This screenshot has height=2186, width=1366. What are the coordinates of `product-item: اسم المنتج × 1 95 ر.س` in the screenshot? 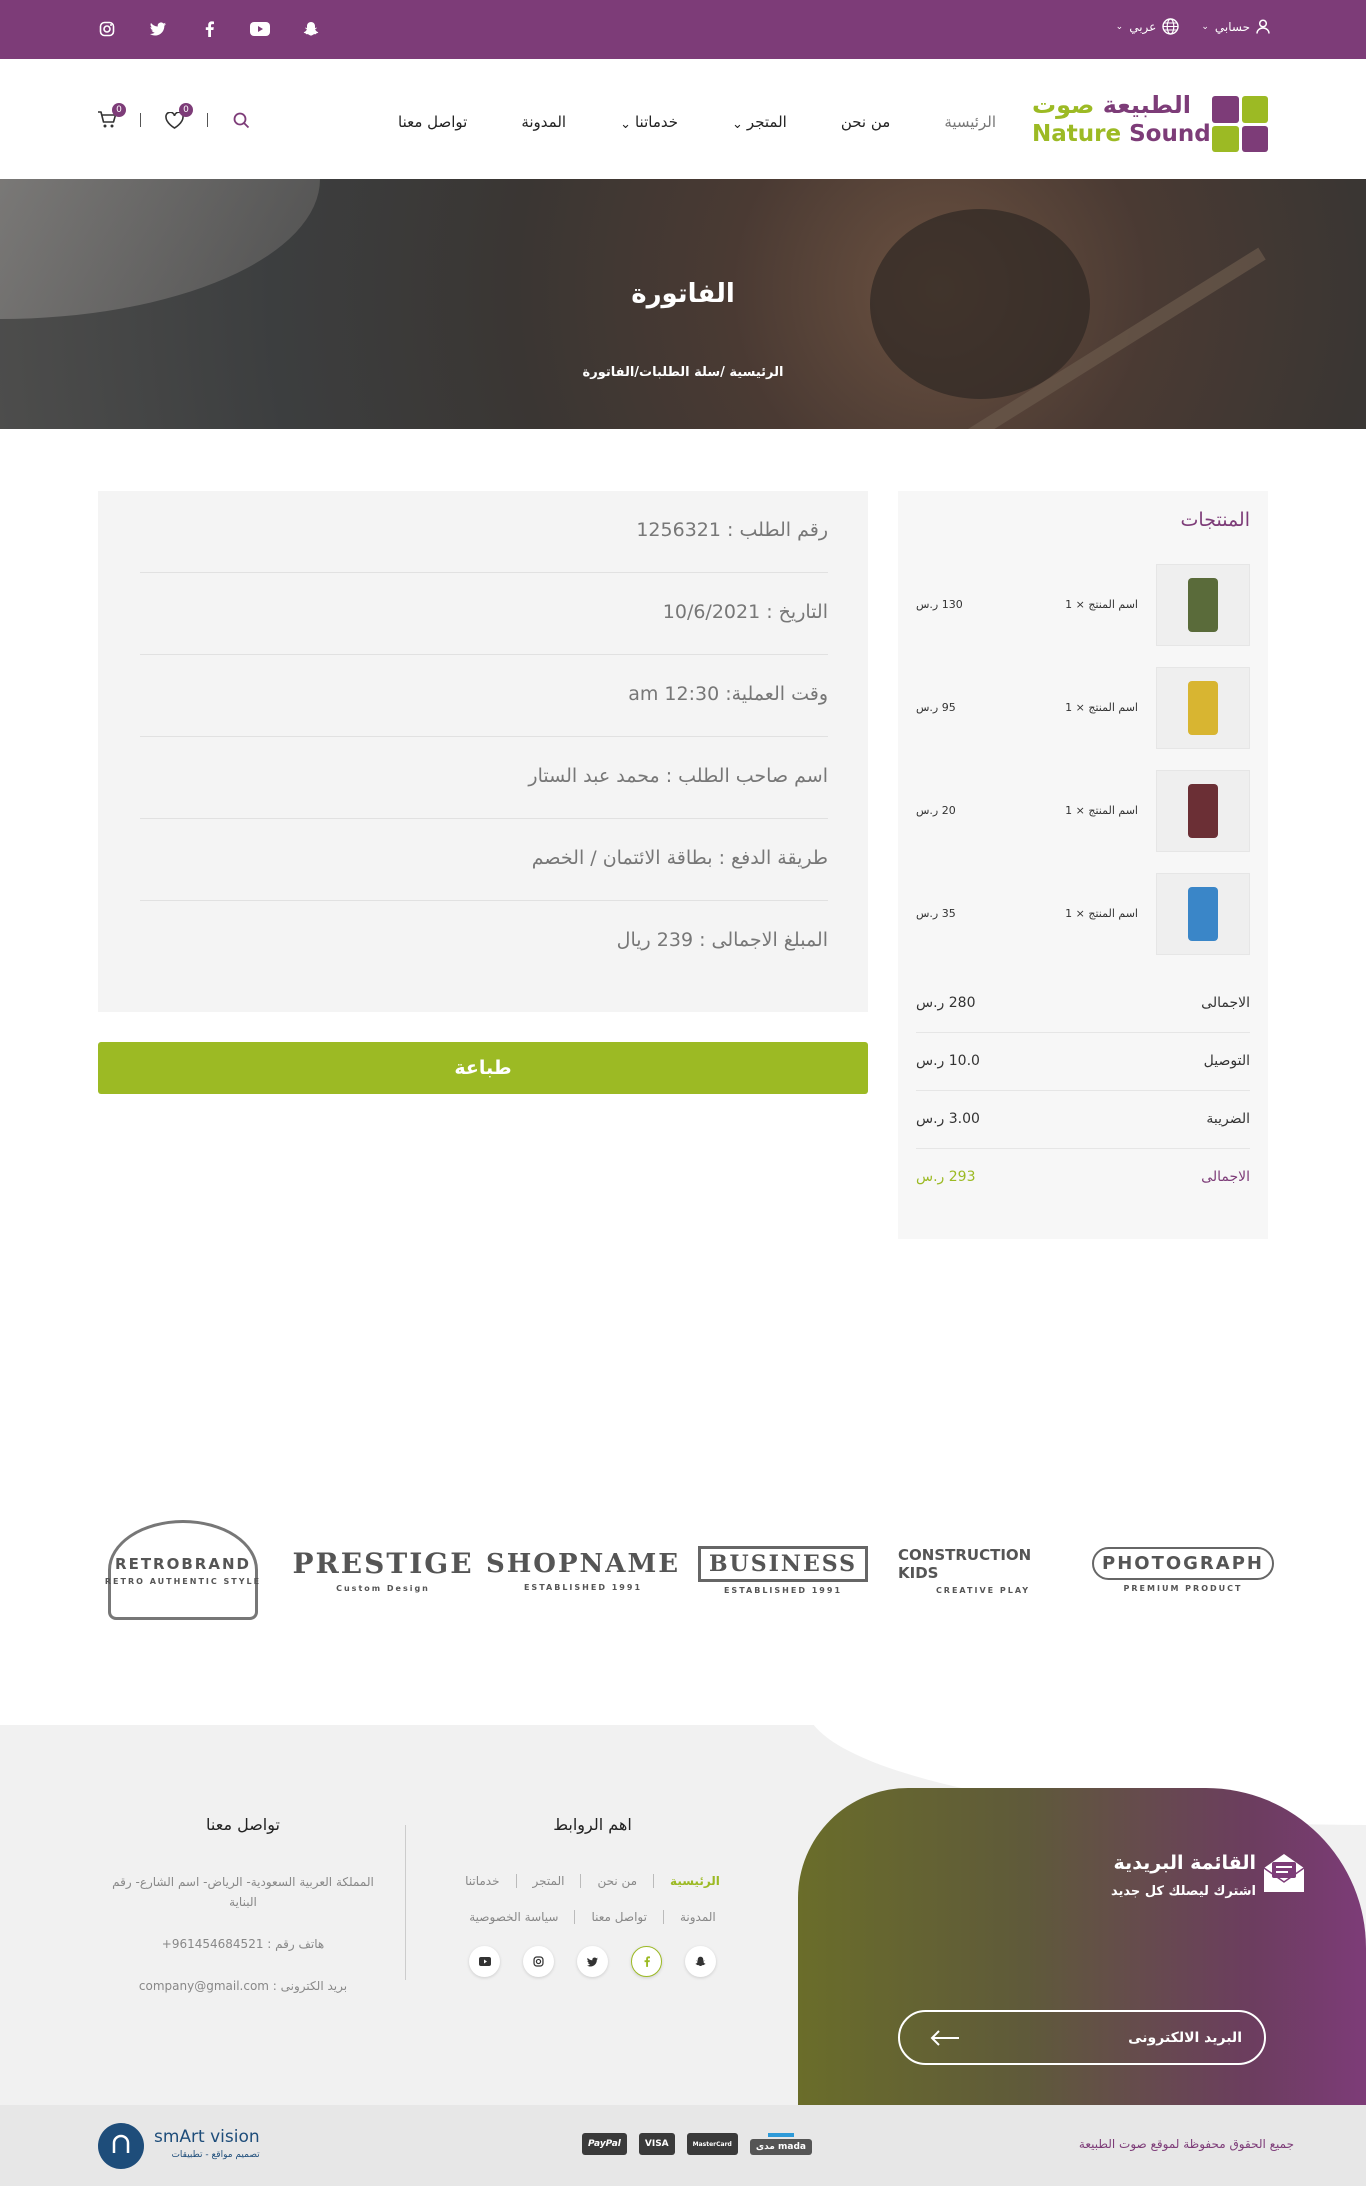 It's located at (1083, 708).